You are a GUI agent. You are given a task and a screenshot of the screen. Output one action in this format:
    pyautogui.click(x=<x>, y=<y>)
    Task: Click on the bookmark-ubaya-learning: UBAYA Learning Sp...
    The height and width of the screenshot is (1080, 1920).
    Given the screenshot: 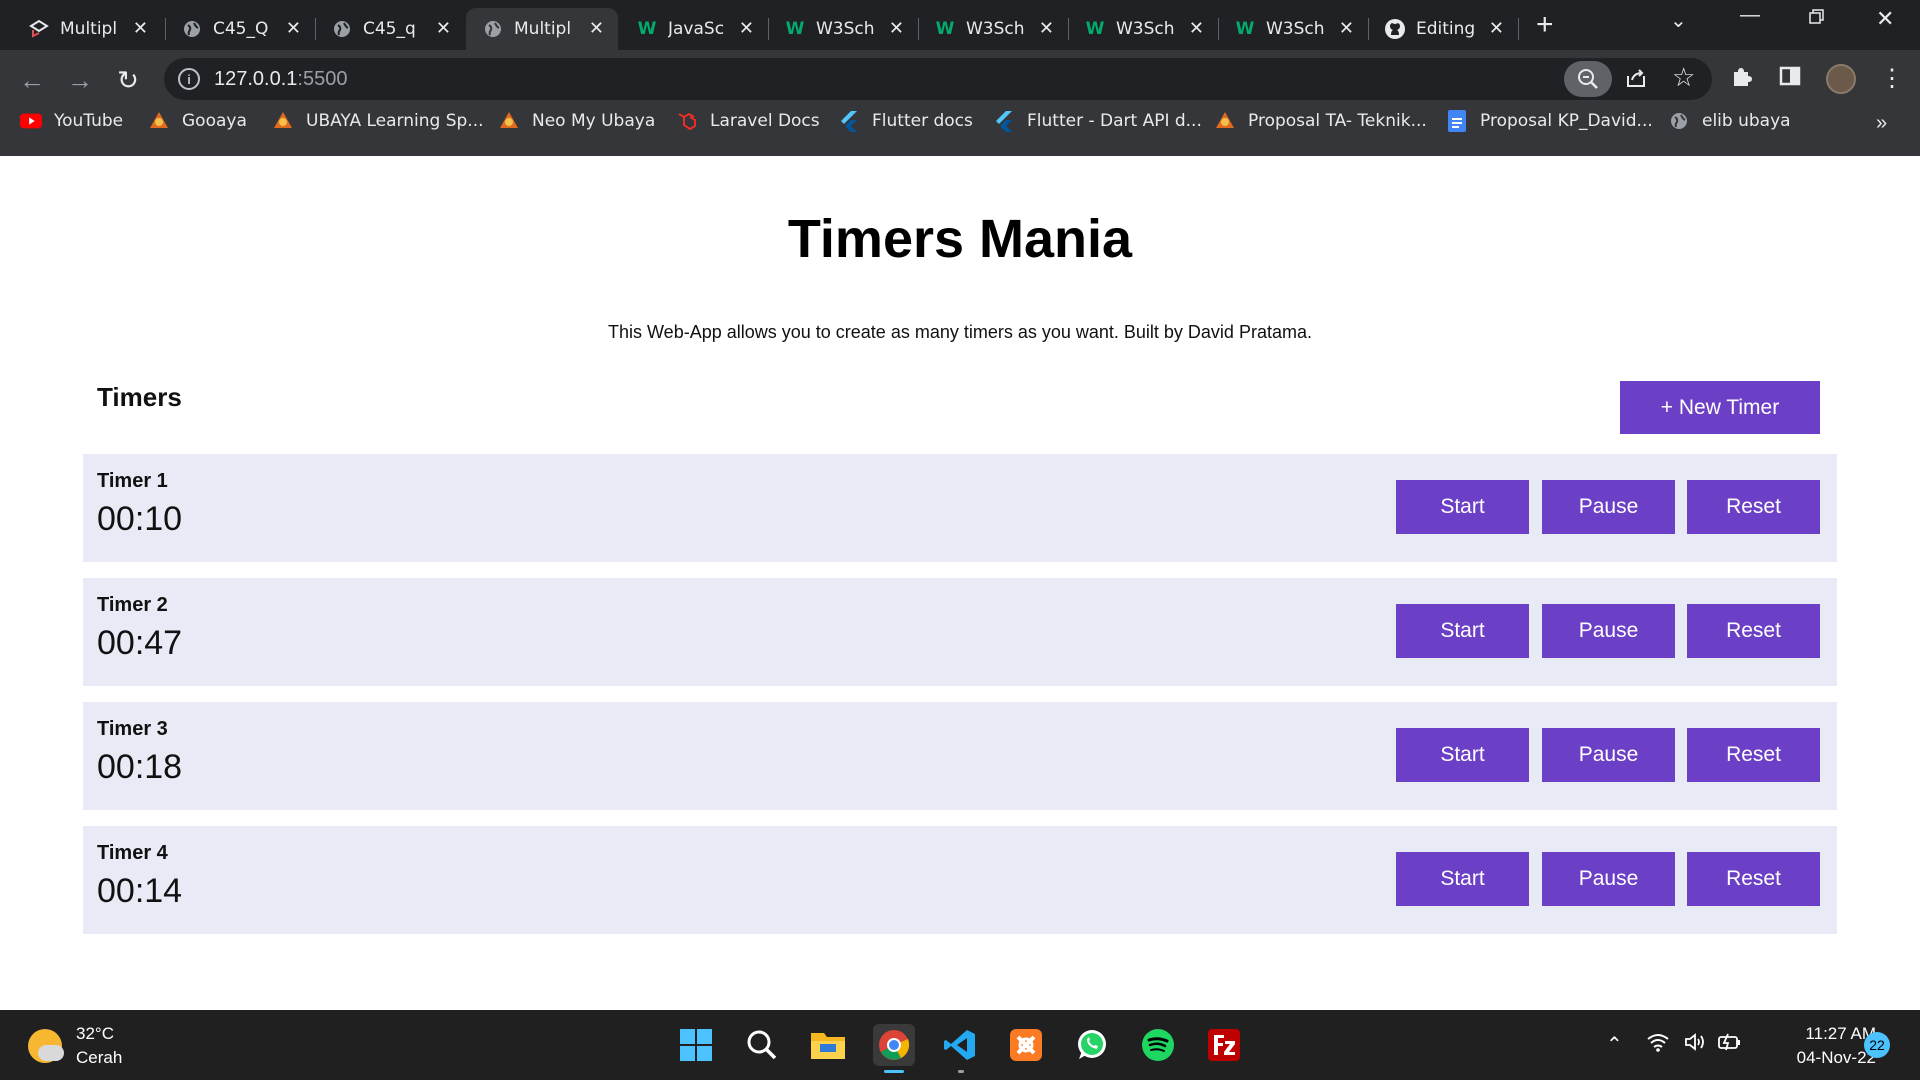 What is the action you would take?
    pyautogui.click(x=378, y=121)
    